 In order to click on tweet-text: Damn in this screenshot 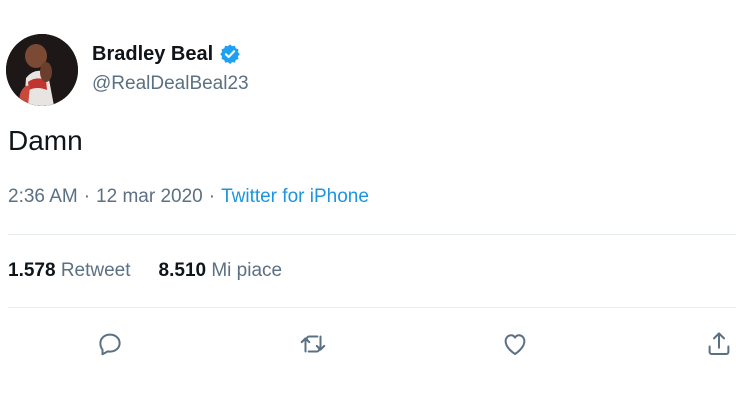, I will do `click(45, 140)`.